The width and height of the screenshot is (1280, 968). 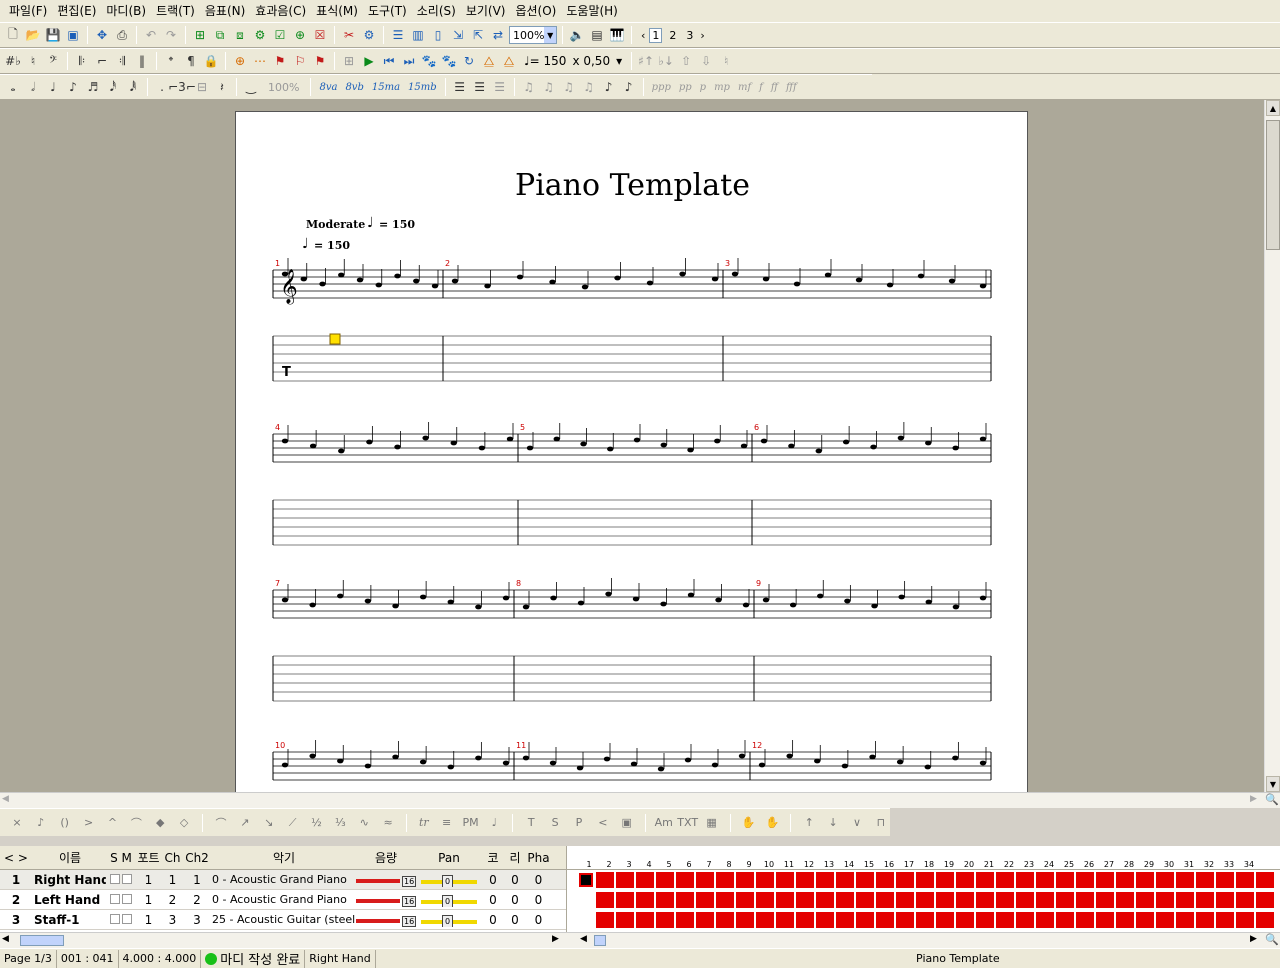 I want to click on voice-3-icon: ☰, so click(x=500, y=87).